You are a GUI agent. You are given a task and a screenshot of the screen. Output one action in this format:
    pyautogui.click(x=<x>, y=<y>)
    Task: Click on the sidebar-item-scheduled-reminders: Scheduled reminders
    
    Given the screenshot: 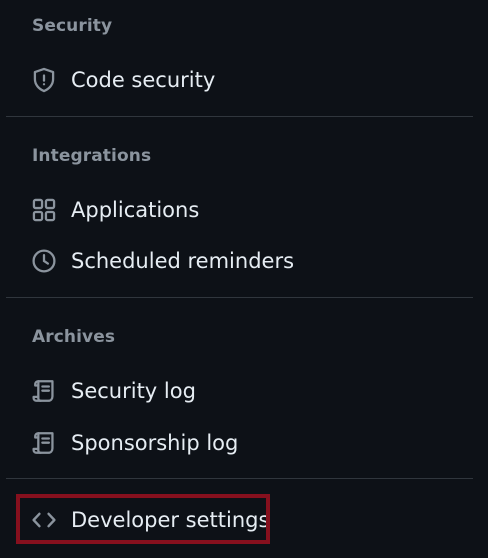 What is the action you would take?
    pyautogui.click(x=244, y=261)
    